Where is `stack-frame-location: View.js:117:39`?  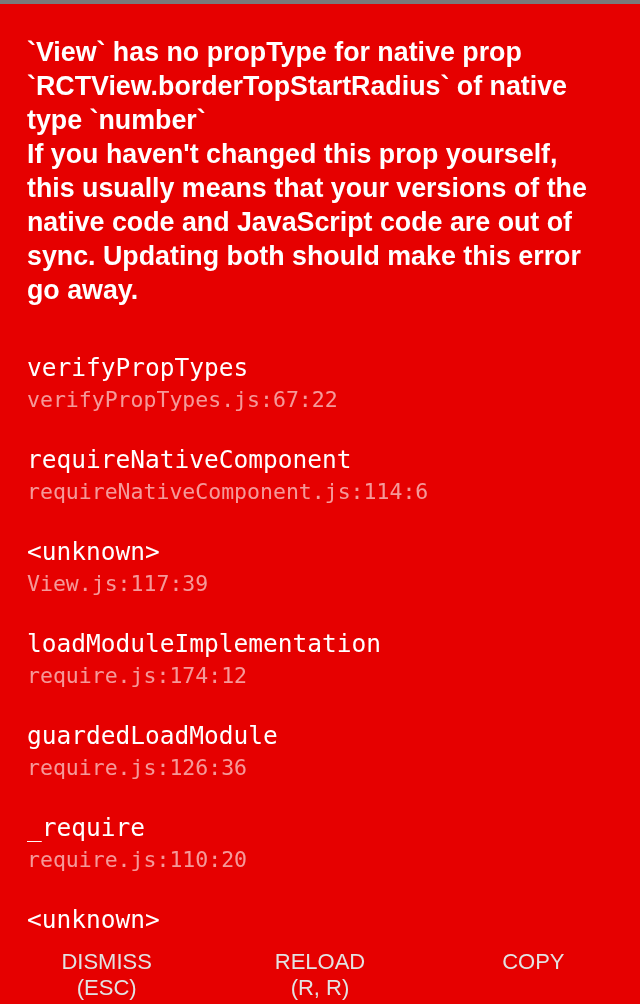 stack-frame-location: View.js:117:39 is located at coordinates (118, 584).